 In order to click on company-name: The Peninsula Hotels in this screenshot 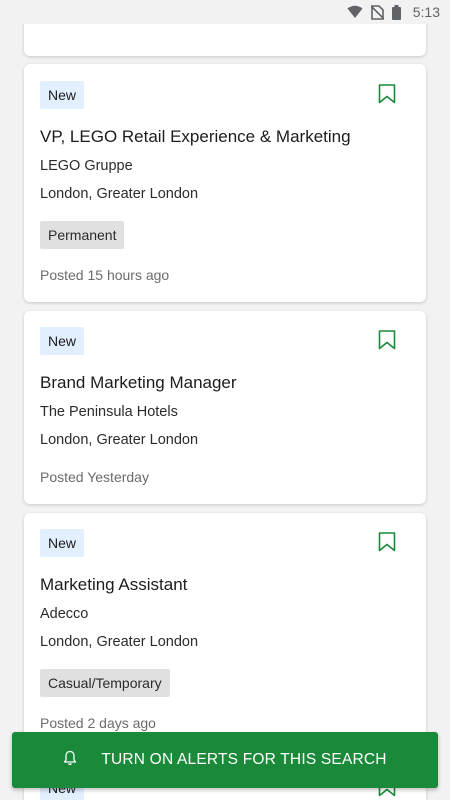, I will do `click(109, 412)`.